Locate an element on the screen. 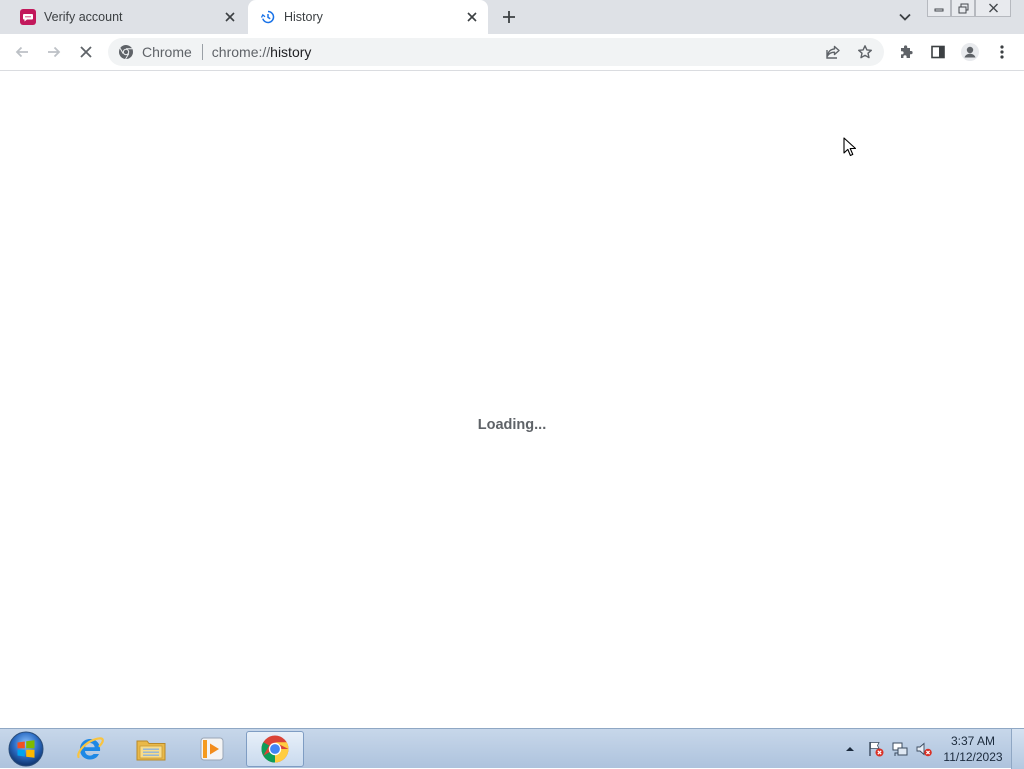  file-explorer-icon is located at coordinates (151, 750).